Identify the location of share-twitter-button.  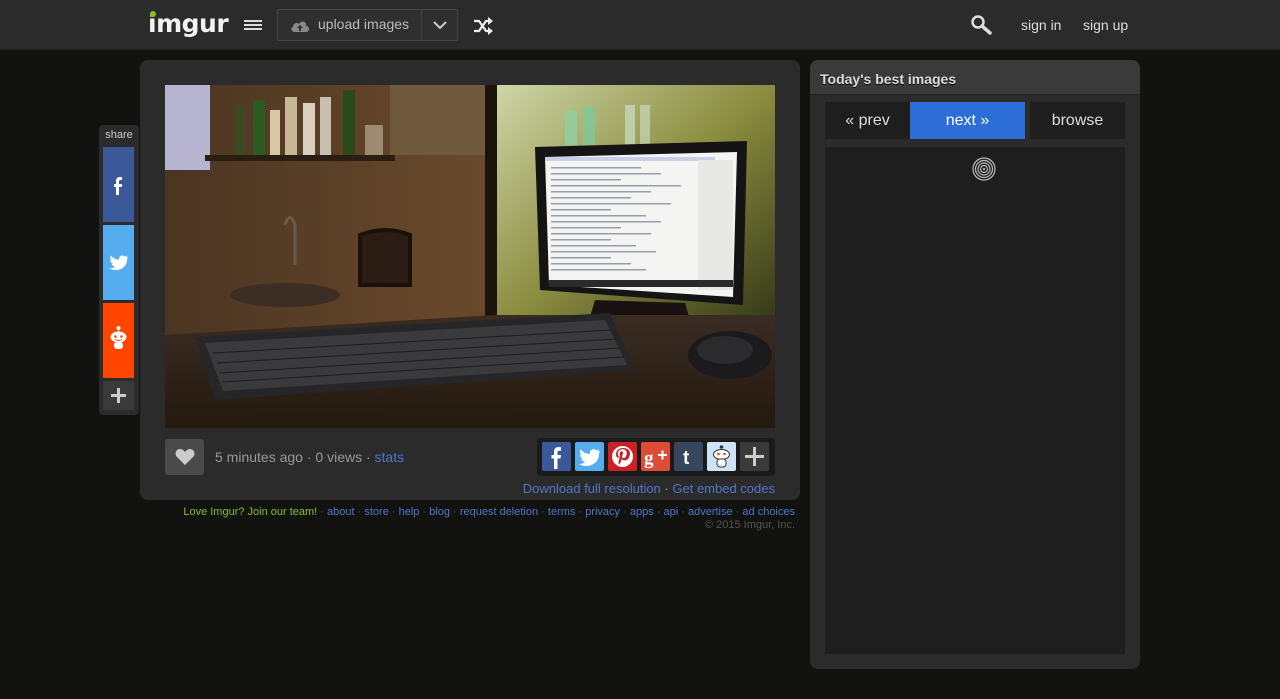
(118, 262).